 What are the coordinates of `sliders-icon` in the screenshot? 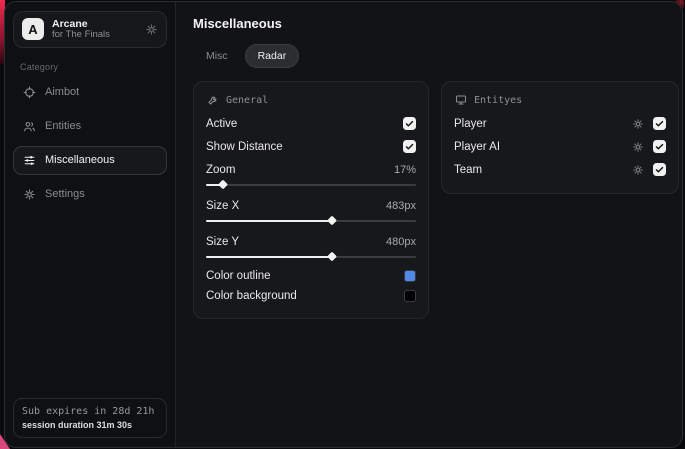 It's located at (29, 160).